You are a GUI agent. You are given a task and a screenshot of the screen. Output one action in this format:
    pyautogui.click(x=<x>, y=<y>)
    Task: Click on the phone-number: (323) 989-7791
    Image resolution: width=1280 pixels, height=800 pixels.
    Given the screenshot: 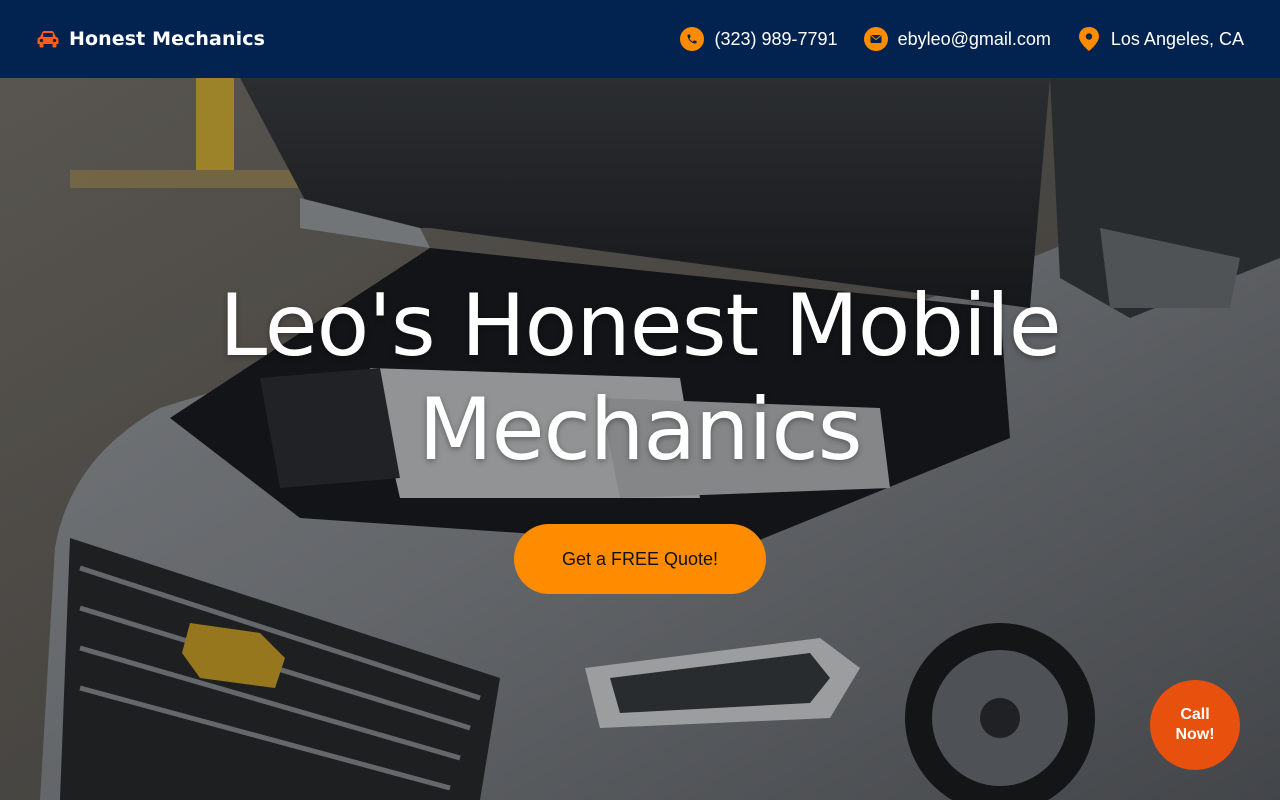 What is the action you would take?
    pyautogui.click(x=776, y=38)
    